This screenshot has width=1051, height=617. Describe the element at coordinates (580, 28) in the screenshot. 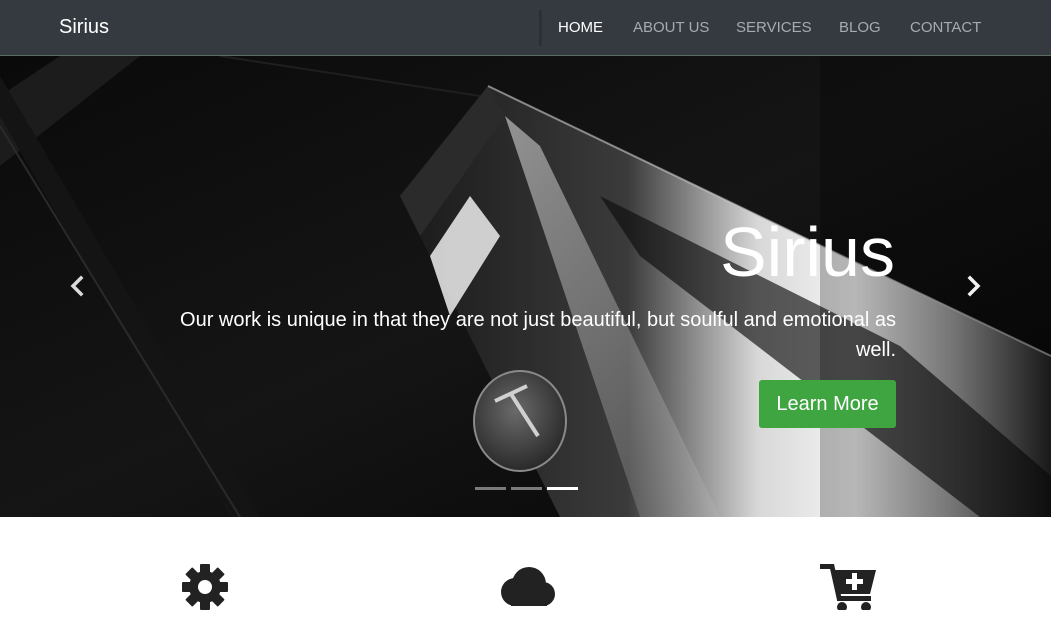

I see `nav-item-home: HOME` at that location.